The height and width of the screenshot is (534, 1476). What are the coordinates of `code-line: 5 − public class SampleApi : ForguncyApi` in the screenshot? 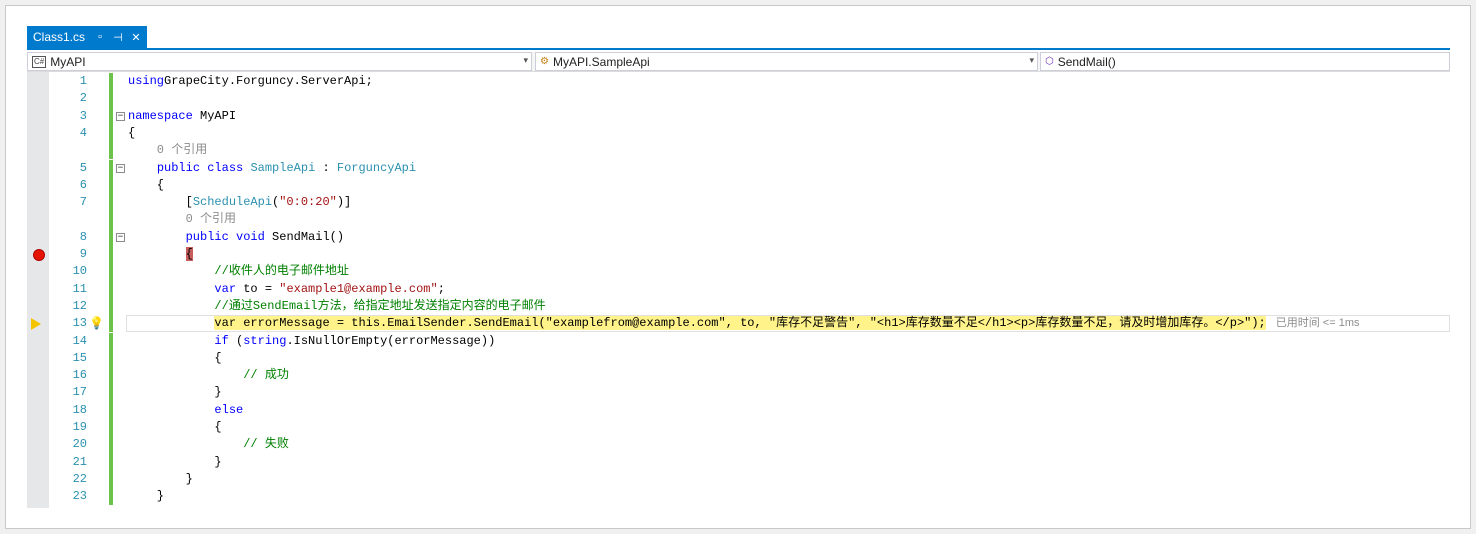 It's located at (738, 168).